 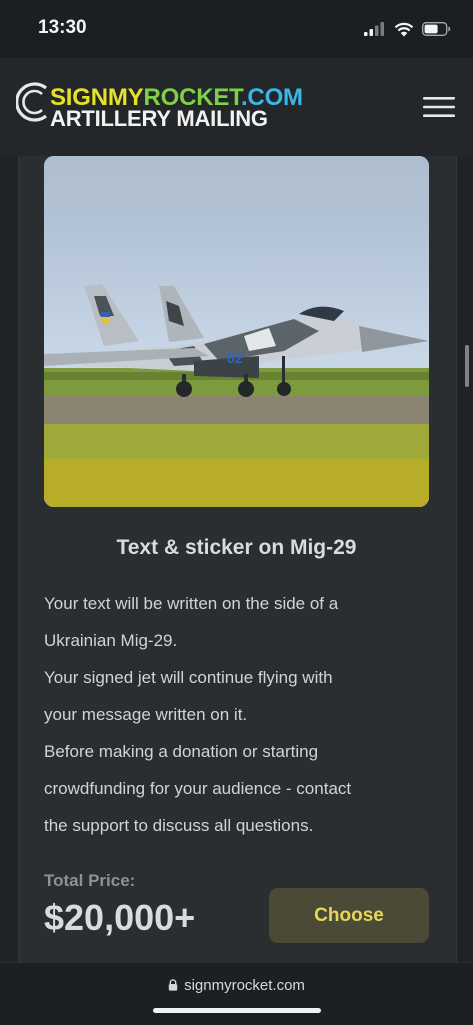 What do you see at coordinates (237, 1010) in the screenshot?
I see `home-indicator` at bounding box center [237, 1010].